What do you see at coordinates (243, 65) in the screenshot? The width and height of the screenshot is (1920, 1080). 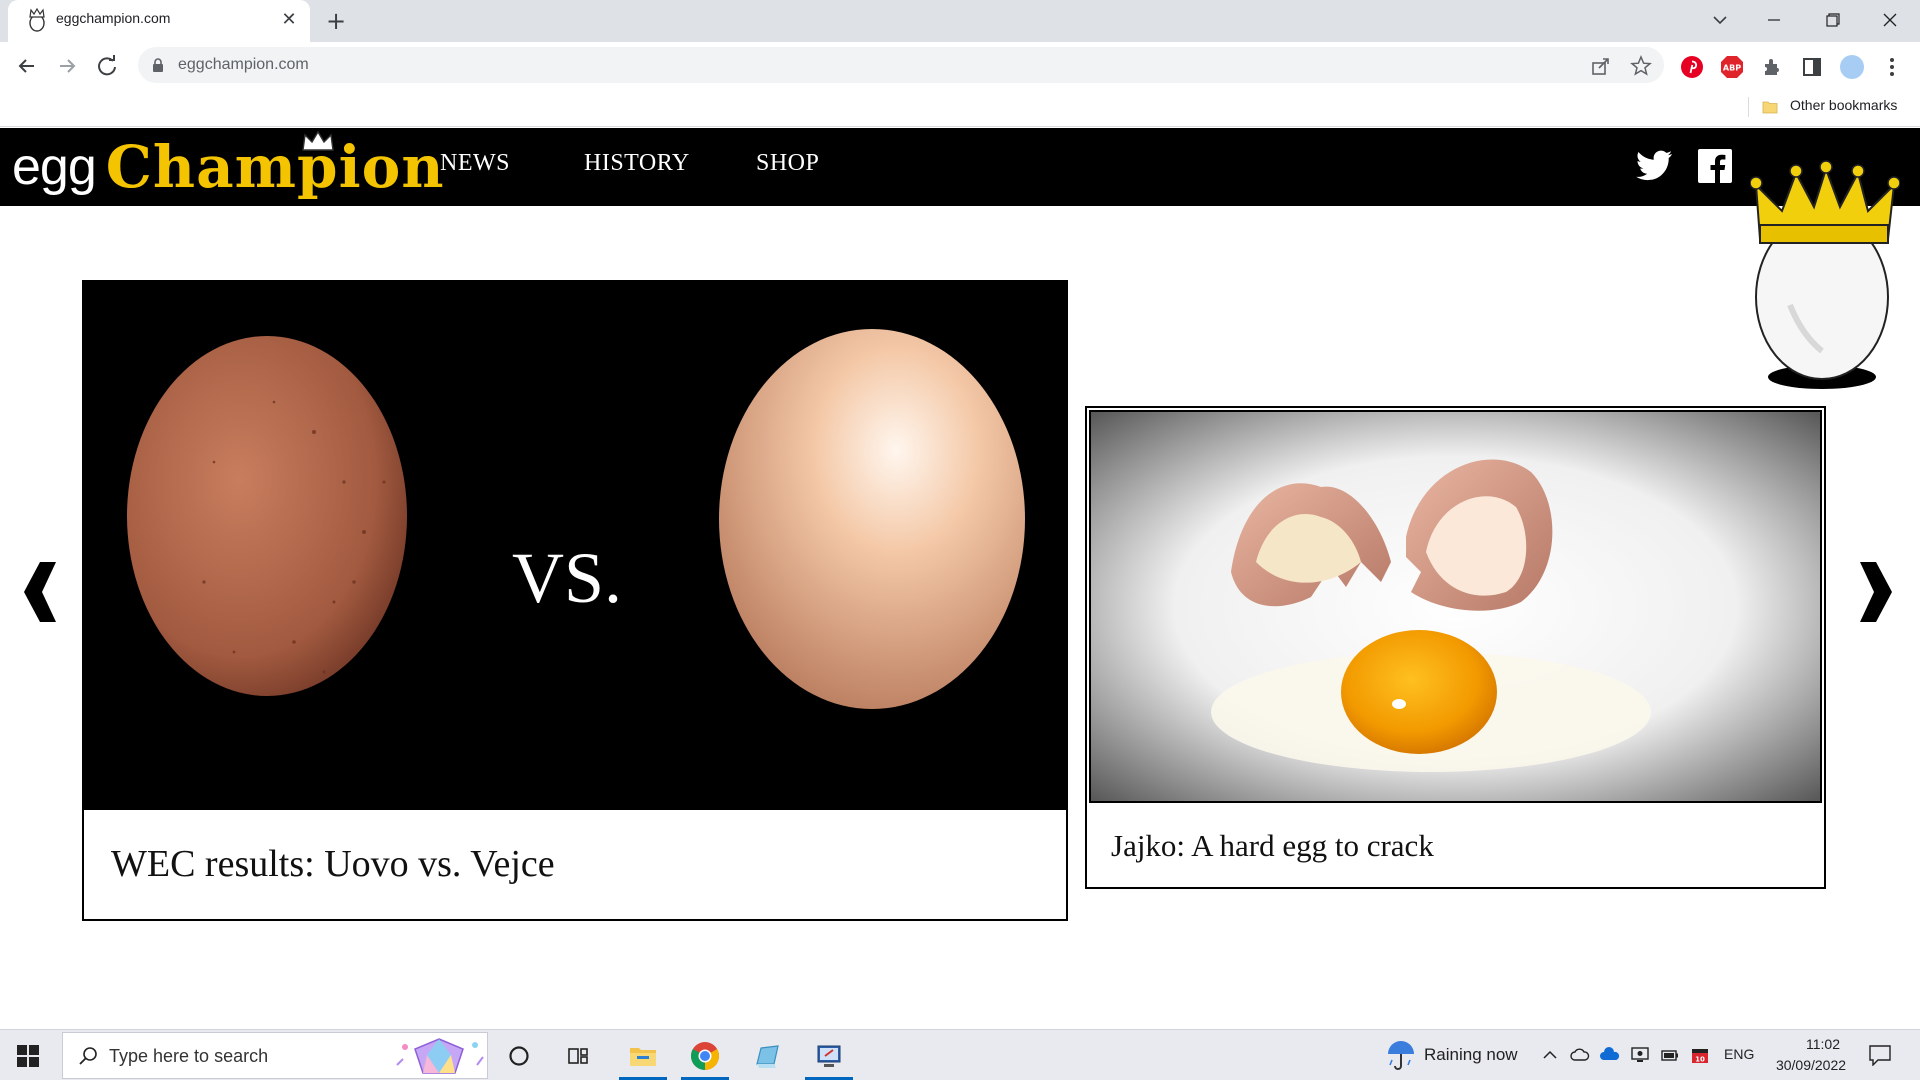 I see `url-text: eggchampion.com` at bounding box center [243, 65].